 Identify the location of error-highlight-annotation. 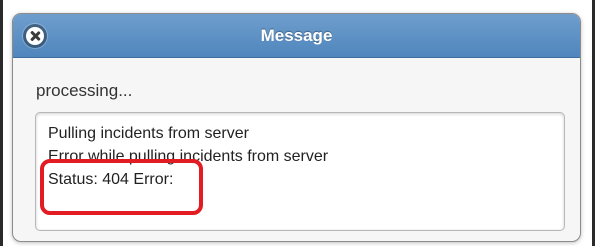
(121, 187).